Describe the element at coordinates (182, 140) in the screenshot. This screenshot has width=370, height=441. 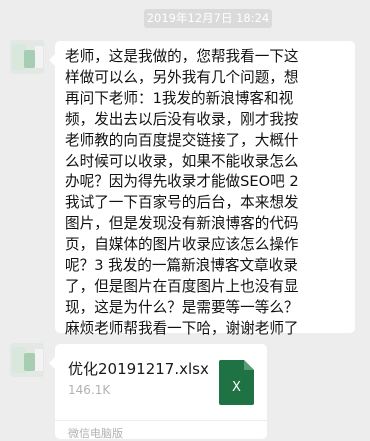
I see `message-line: 老师教的向百度提交链接了，大概什` at that location.